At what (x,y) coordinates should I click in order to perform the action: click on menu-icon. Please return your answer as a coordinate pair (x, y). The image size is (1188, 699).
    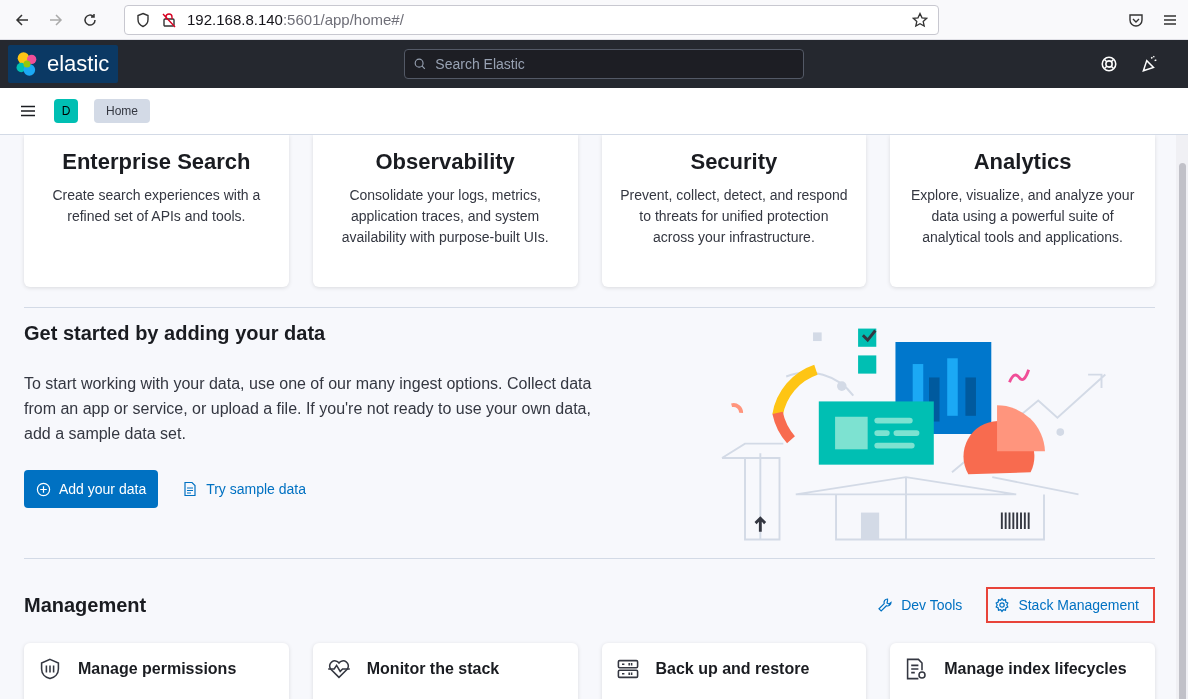
    Looking at the image, I should click on (28, 111).